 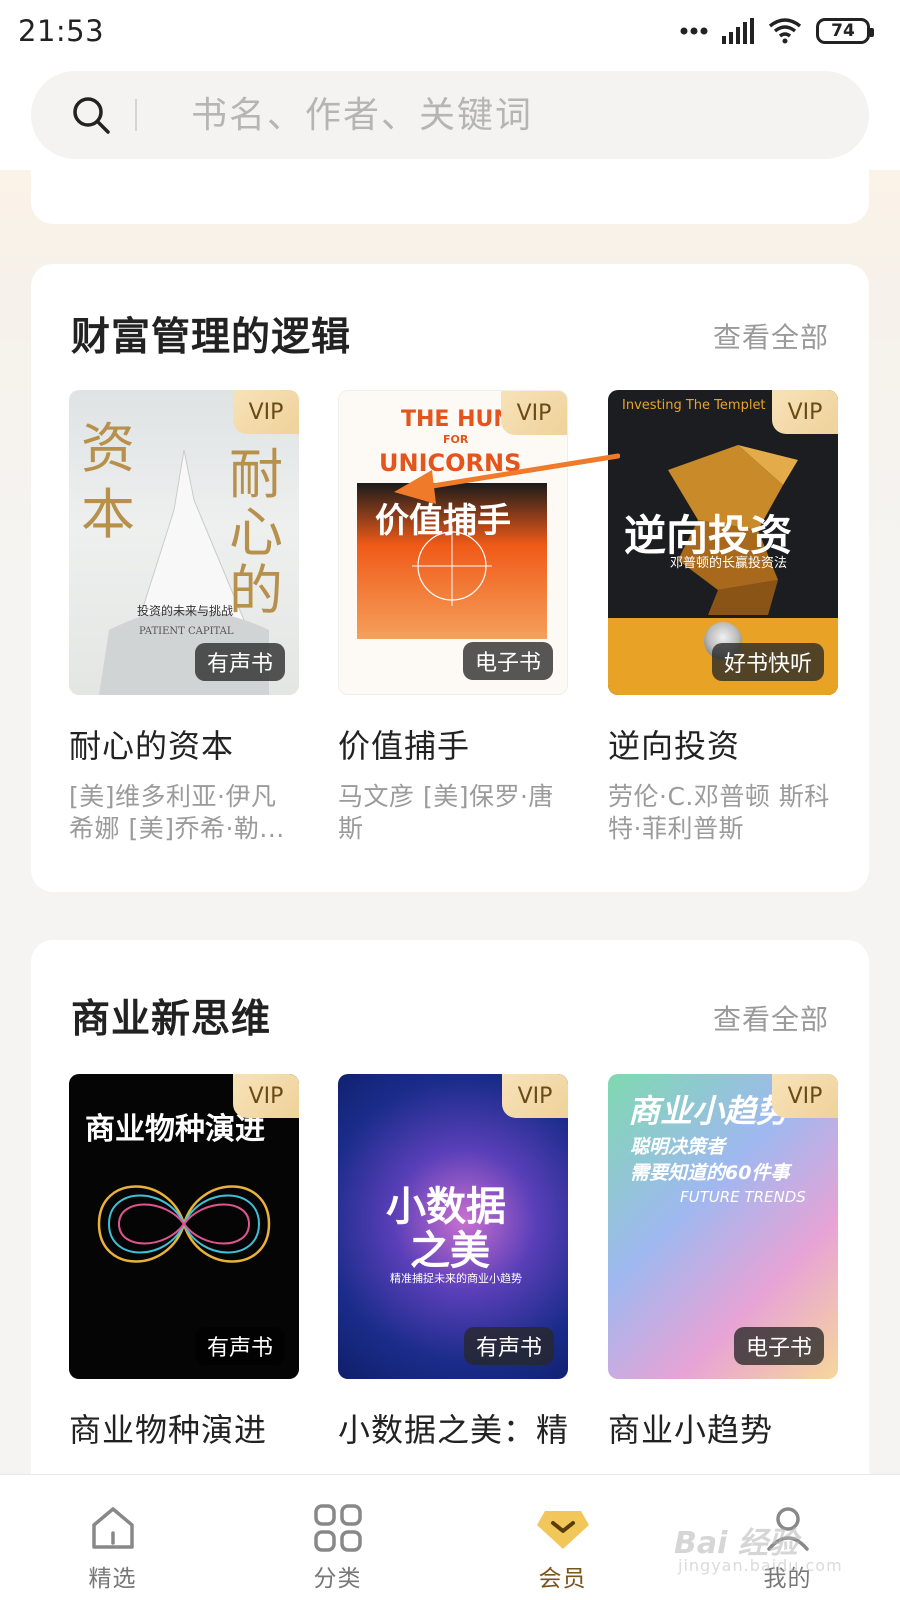 I want to click on status-time: 21:53, so click(x=61, y=31).